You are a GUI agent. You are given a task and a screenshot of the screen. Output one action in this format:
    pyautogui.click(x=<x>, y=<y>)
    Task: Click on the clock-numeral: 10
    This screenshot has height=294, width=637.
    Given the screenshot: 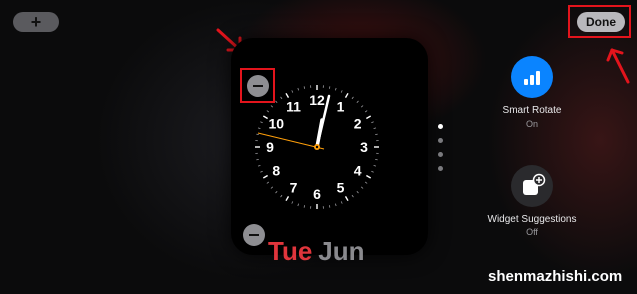 What is the action you would take?
    pyautogui.click(x=277, y=124)
    